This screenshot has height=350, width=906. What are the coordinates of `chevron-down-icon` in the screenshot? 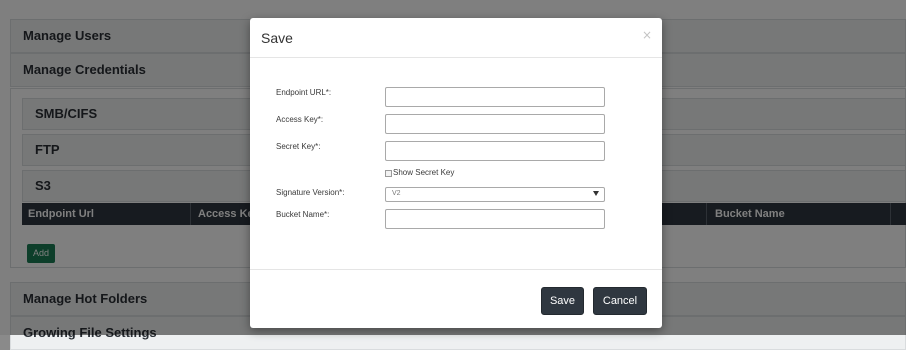 It's located at (596, 193).